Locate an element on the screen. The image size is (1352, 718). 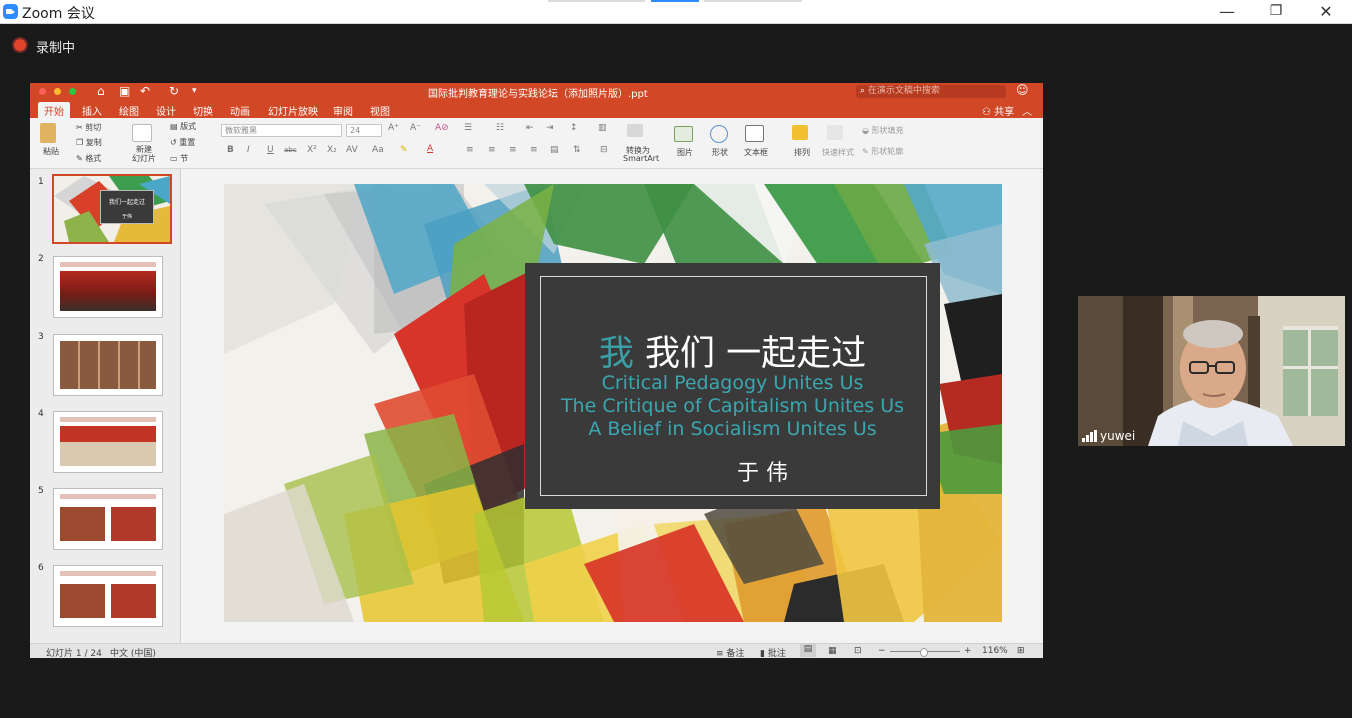
text-direction-icon: ⇅ is located at coordinates (577, 150).